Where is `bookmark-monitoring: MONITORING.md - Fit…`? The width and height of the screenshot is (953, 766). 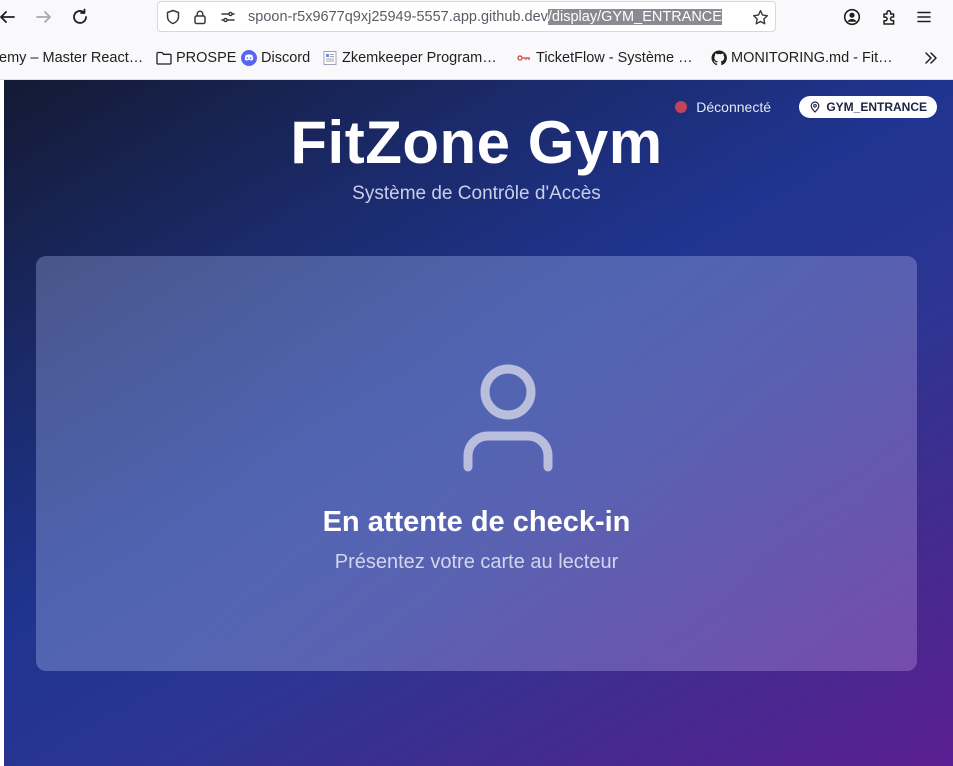
bookmark-monitoring: MONITORING.md - Fit… is located at coordinates (802, 58).